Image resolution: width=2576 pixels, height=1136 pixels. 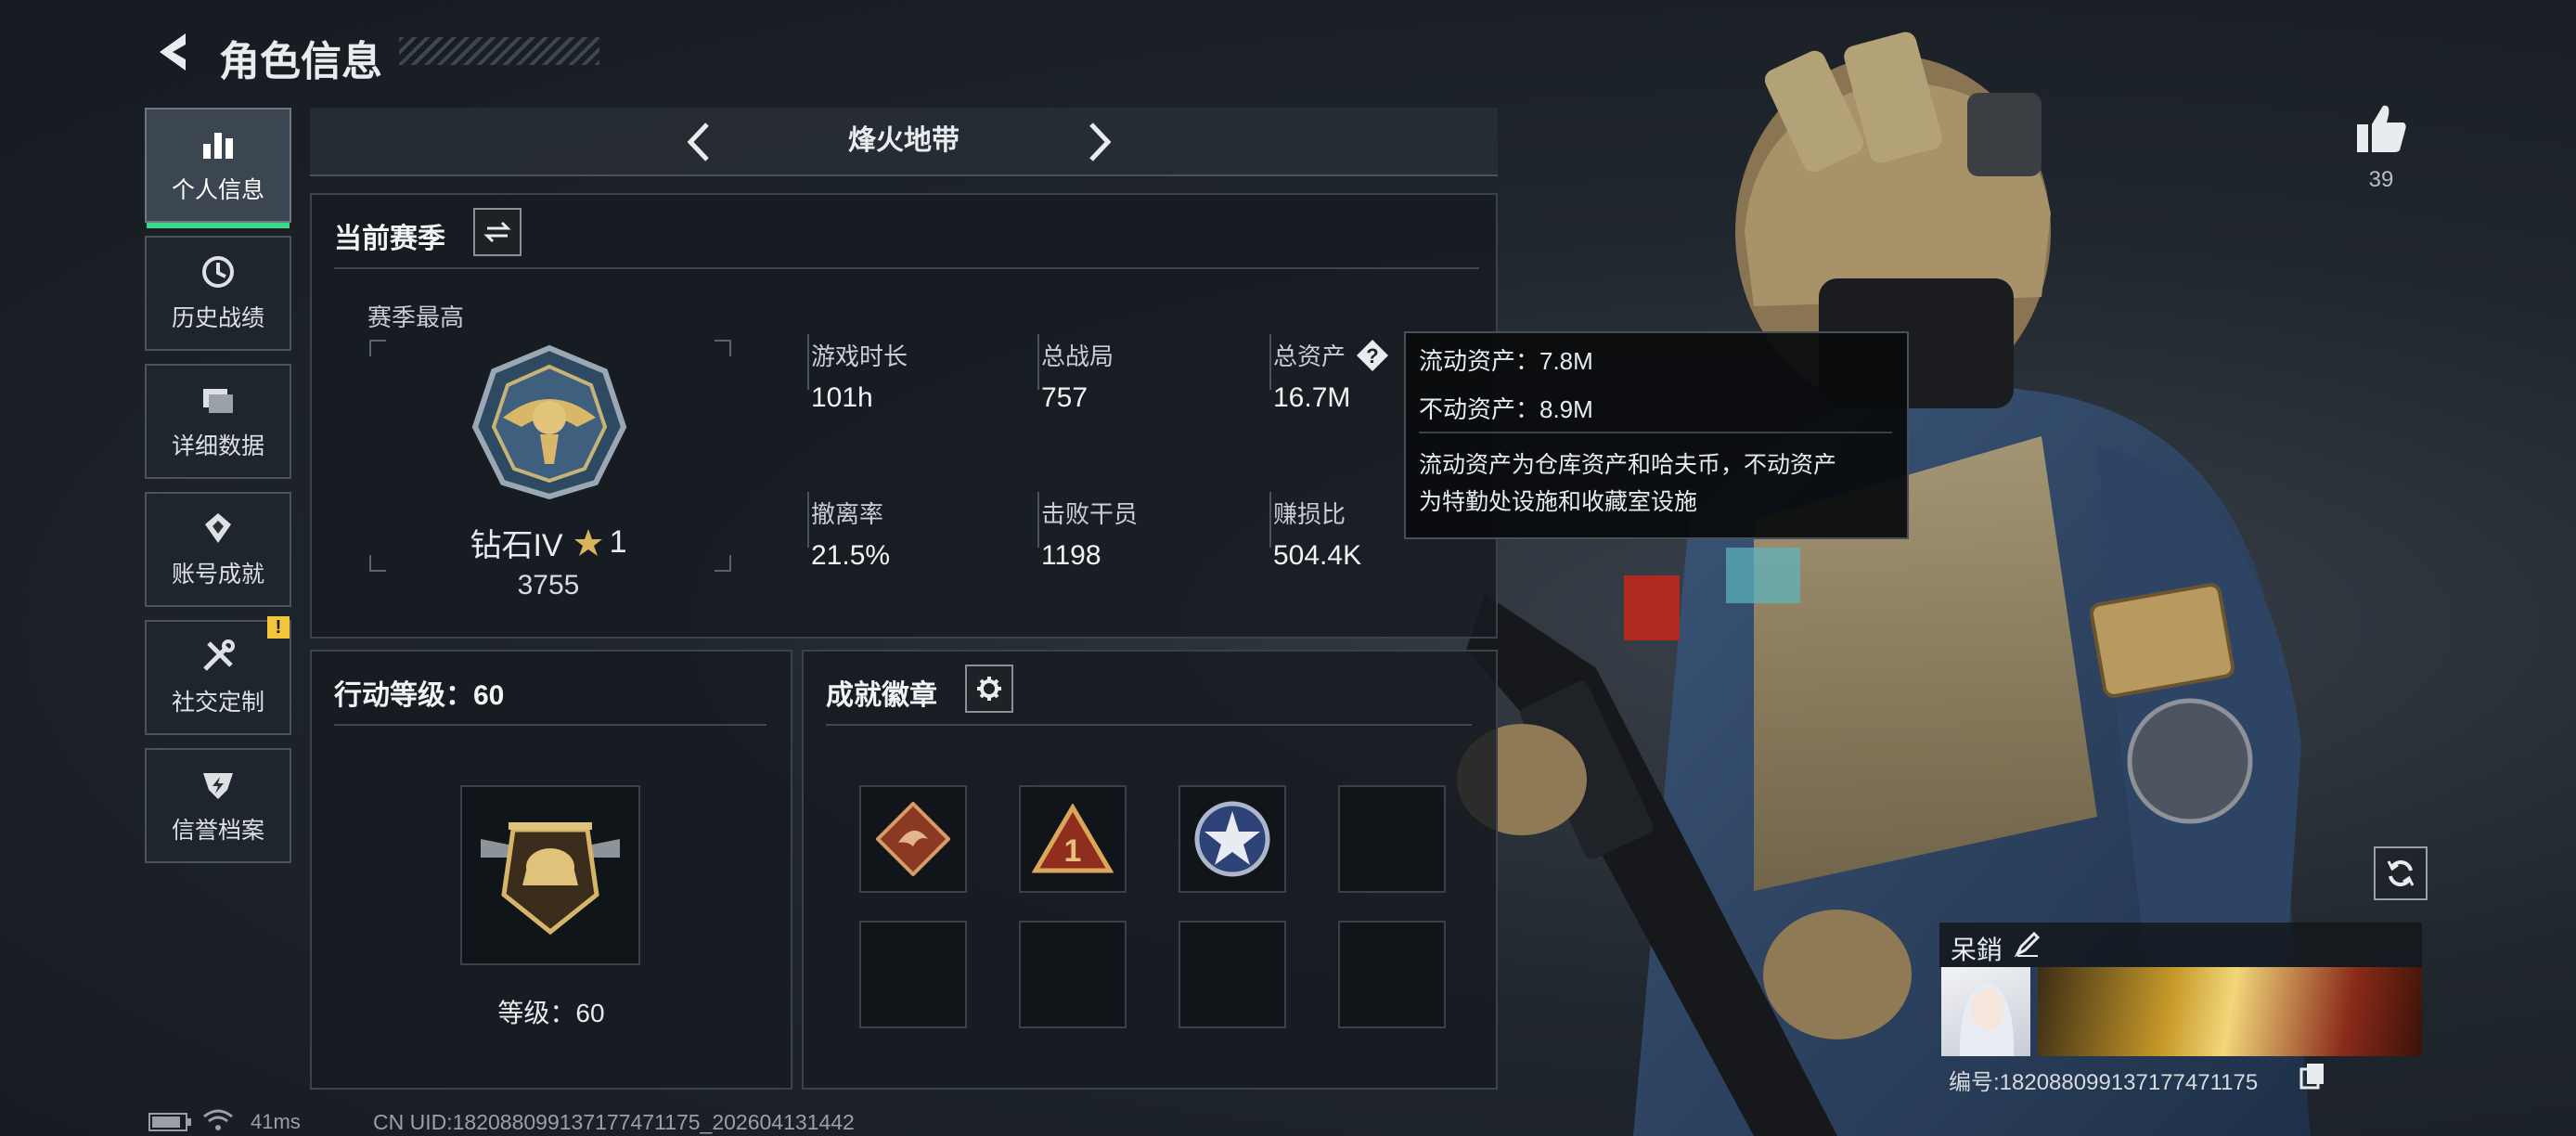 What do you see at coordinates (300, 61) in the screenshot?
I see `page-title: 角色信息` at bounding box center [300, 61].